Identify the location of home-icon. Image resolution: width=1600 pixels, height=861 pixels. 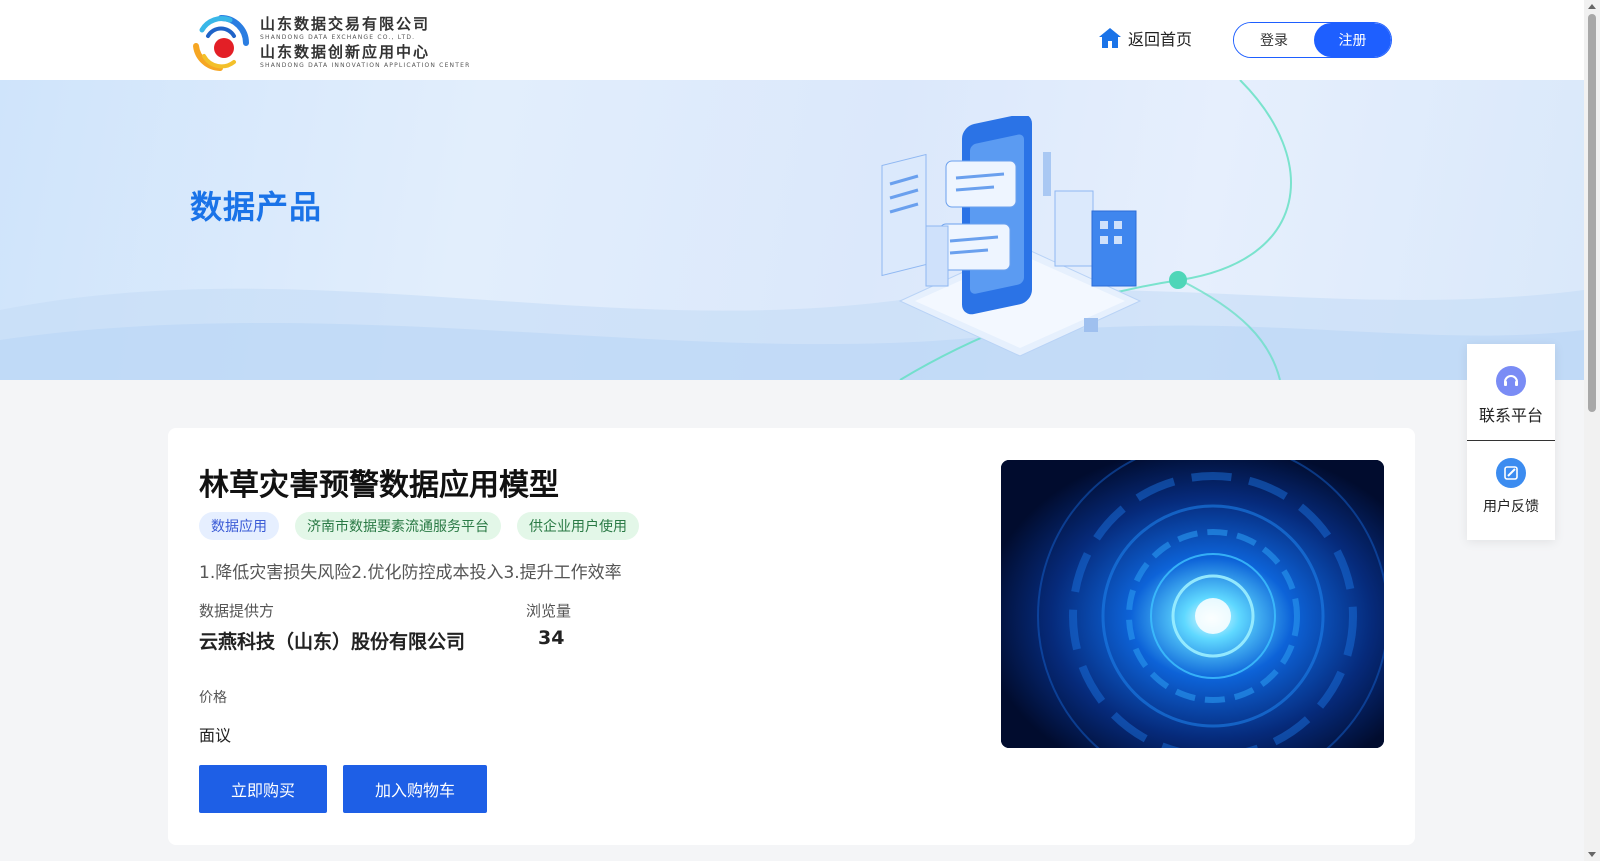
(1110, 38).